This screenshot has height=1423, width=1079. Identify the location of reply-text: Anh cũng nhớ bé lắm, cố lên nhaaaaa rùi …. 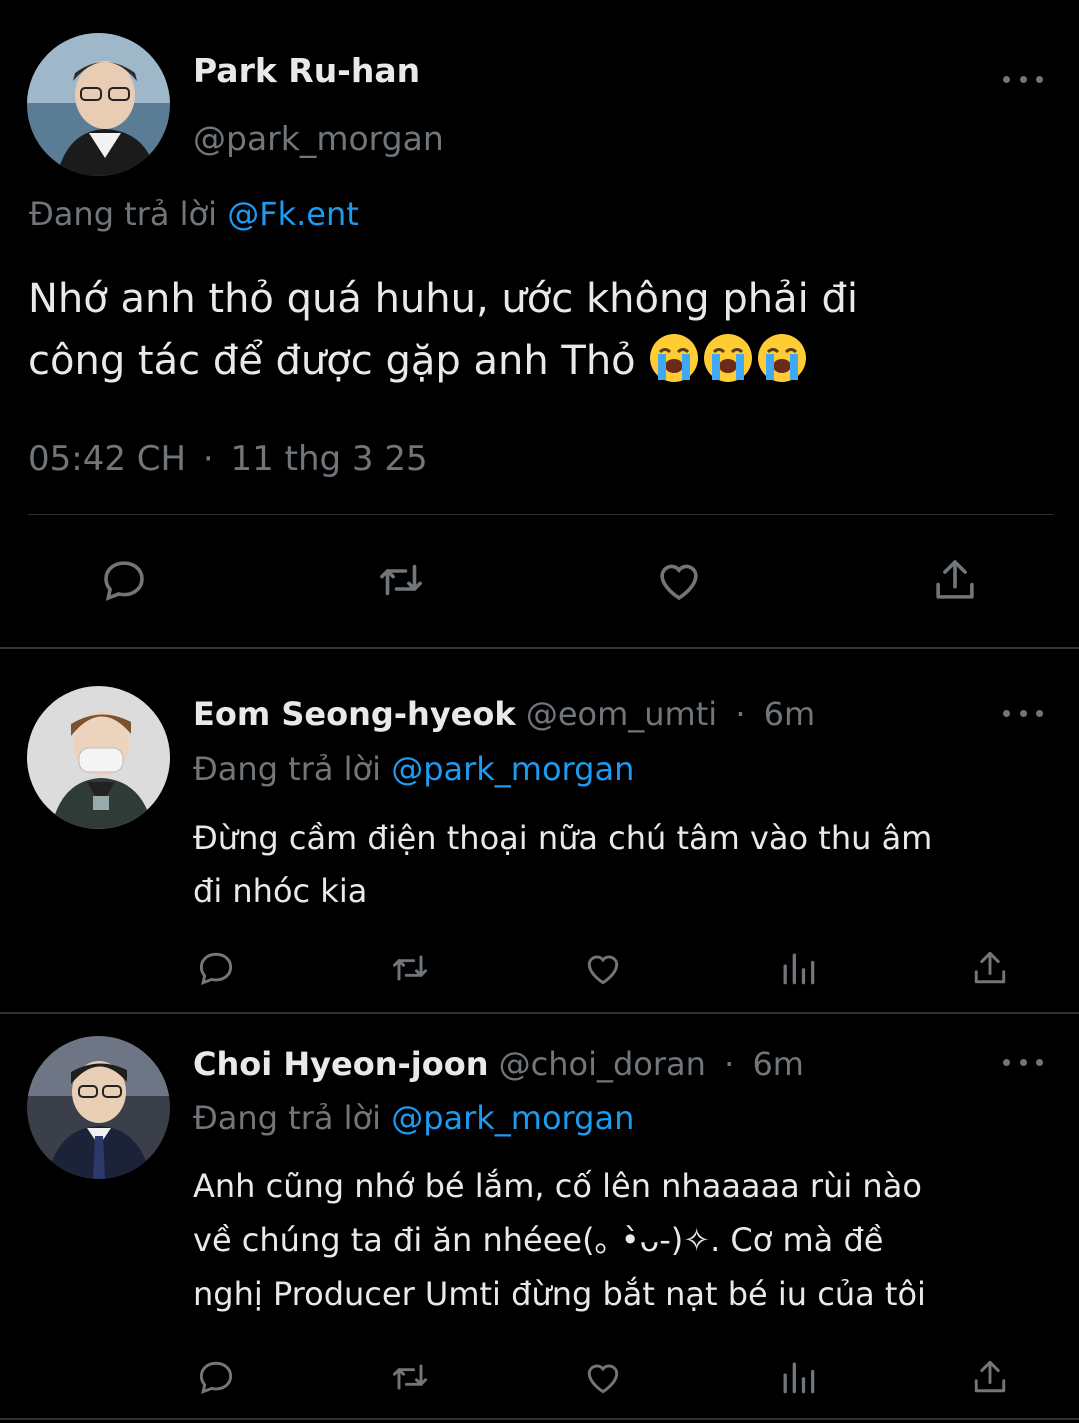
(628, 1240).